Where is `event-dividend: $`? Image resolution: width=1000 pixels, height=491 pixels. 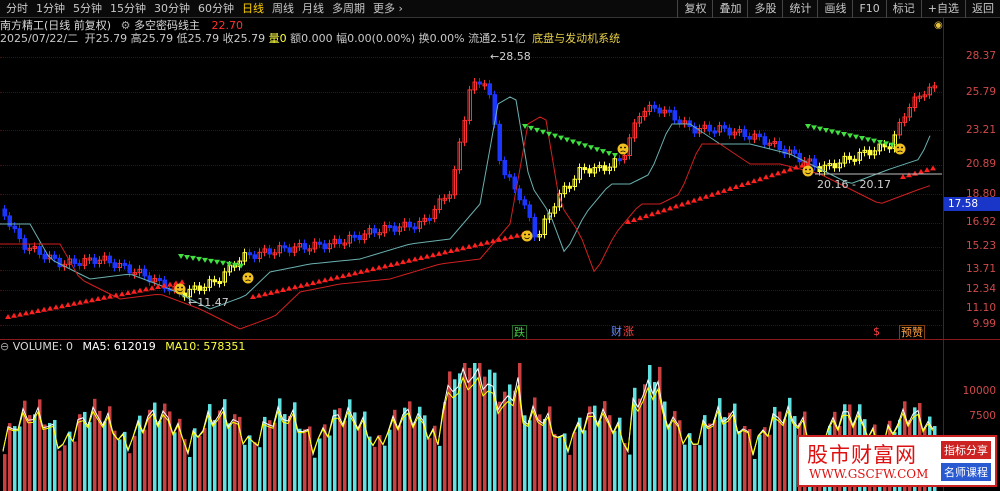 event-dividend: $ is located at coordinates (876, 331).